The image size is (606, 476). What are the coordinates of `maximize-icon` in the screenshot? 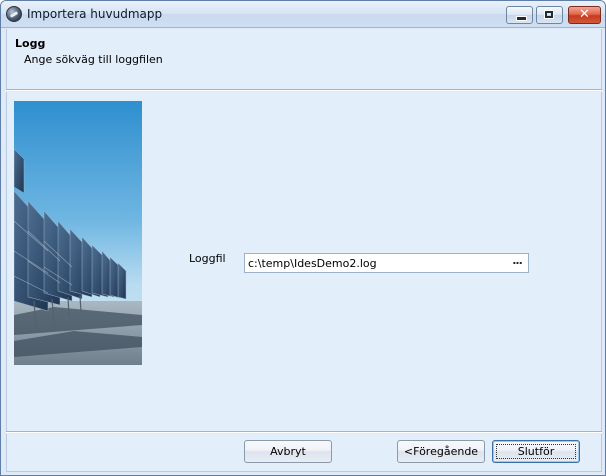 It's located at (549, 14).